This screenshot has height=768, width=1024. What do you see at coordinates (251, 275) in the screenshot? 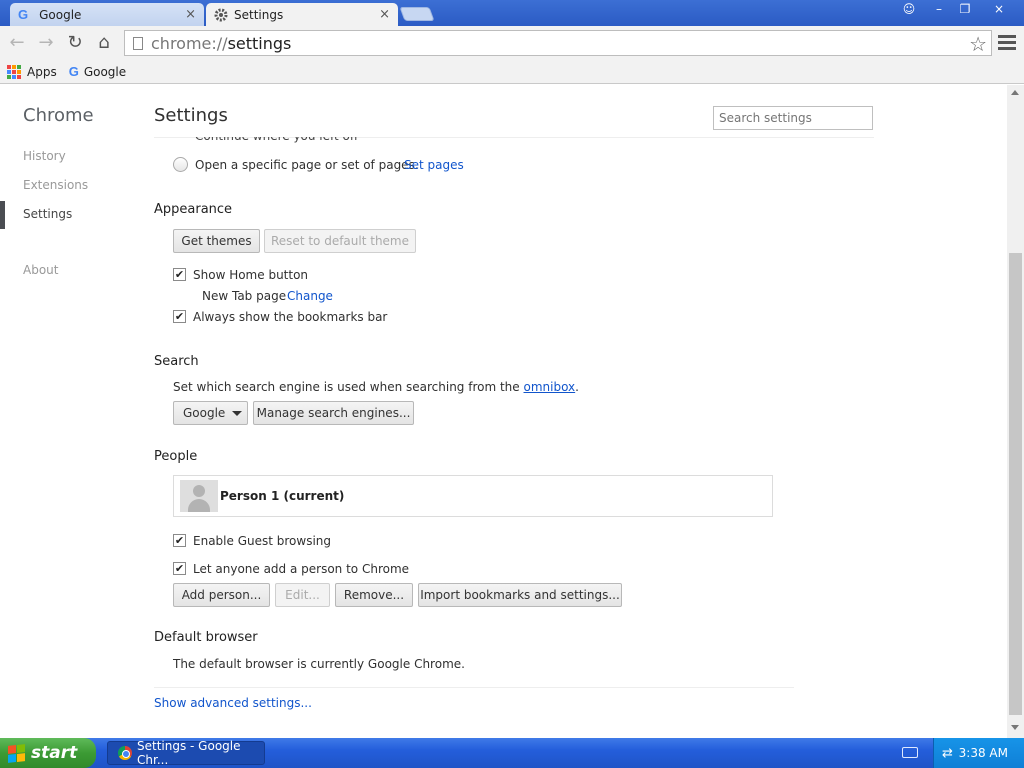
I see `show-home-label: Show Home button` at bounding box center [251, 275].